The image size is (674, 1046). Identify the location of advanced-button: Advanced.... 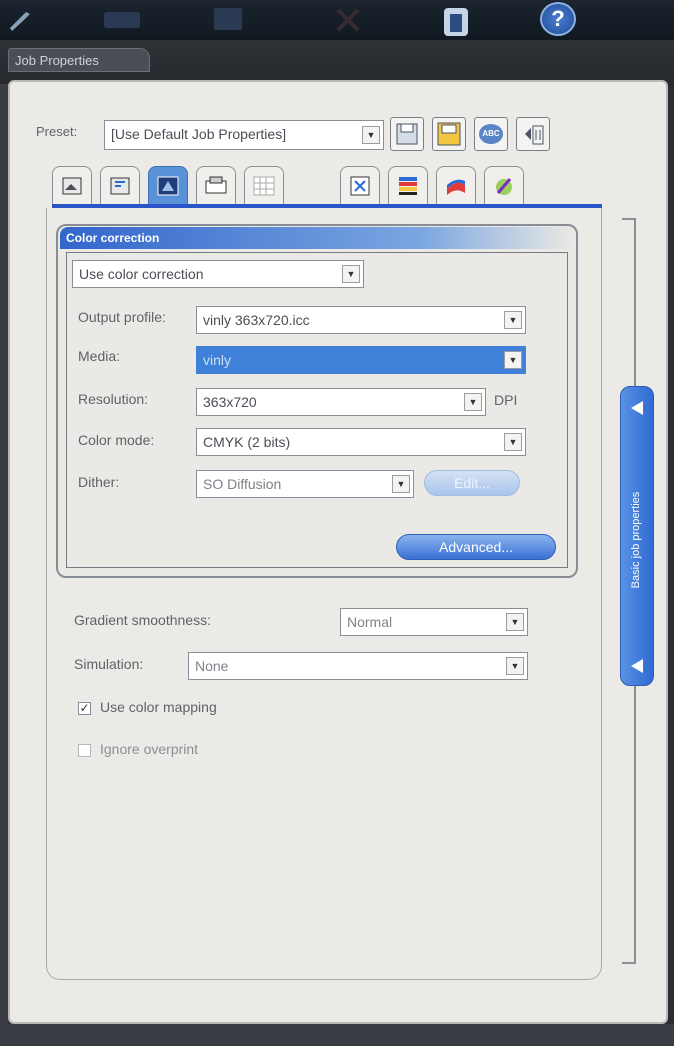
(476, 547).